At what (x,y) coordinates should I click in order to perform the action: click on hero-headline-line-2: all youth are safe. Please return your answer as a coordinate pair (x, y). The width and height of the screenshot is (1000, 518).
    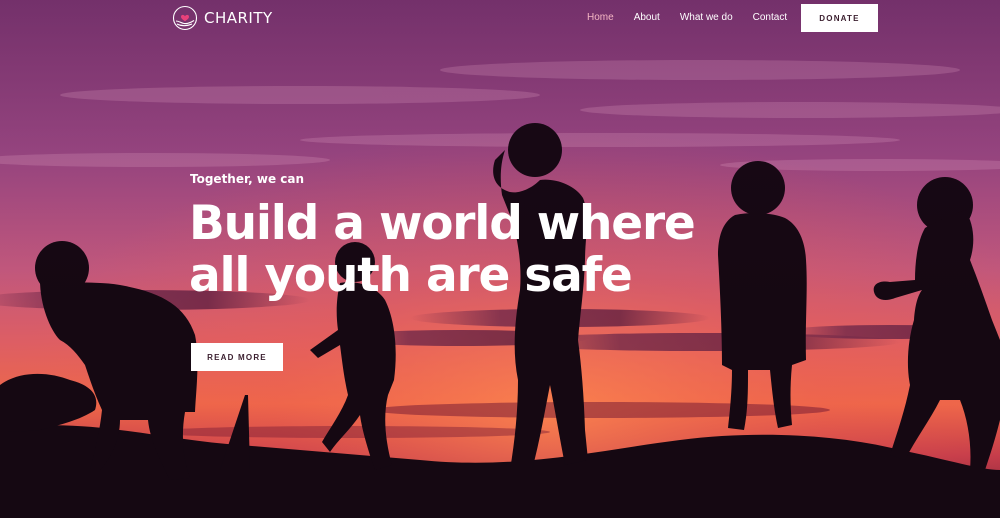
    Looking at the image, I should click on (411, 275).